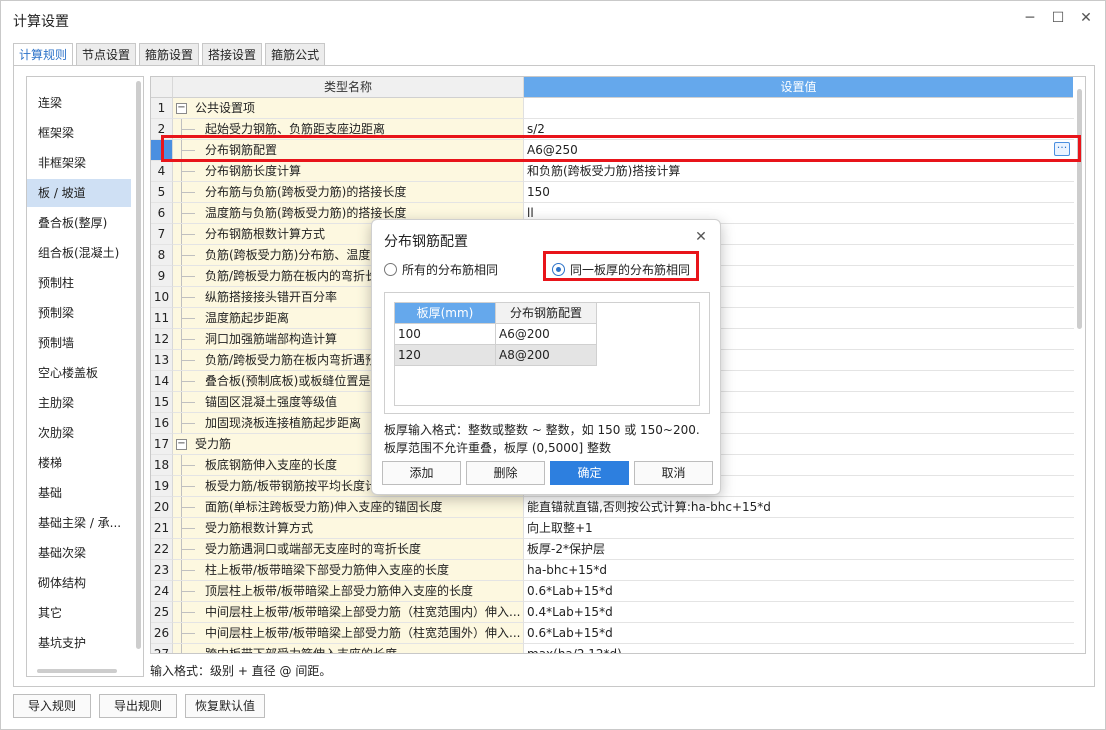 The width and height of the screenshot is (1106, 730). I want to click on header-setting-value: 设置值, so click(799, 87).